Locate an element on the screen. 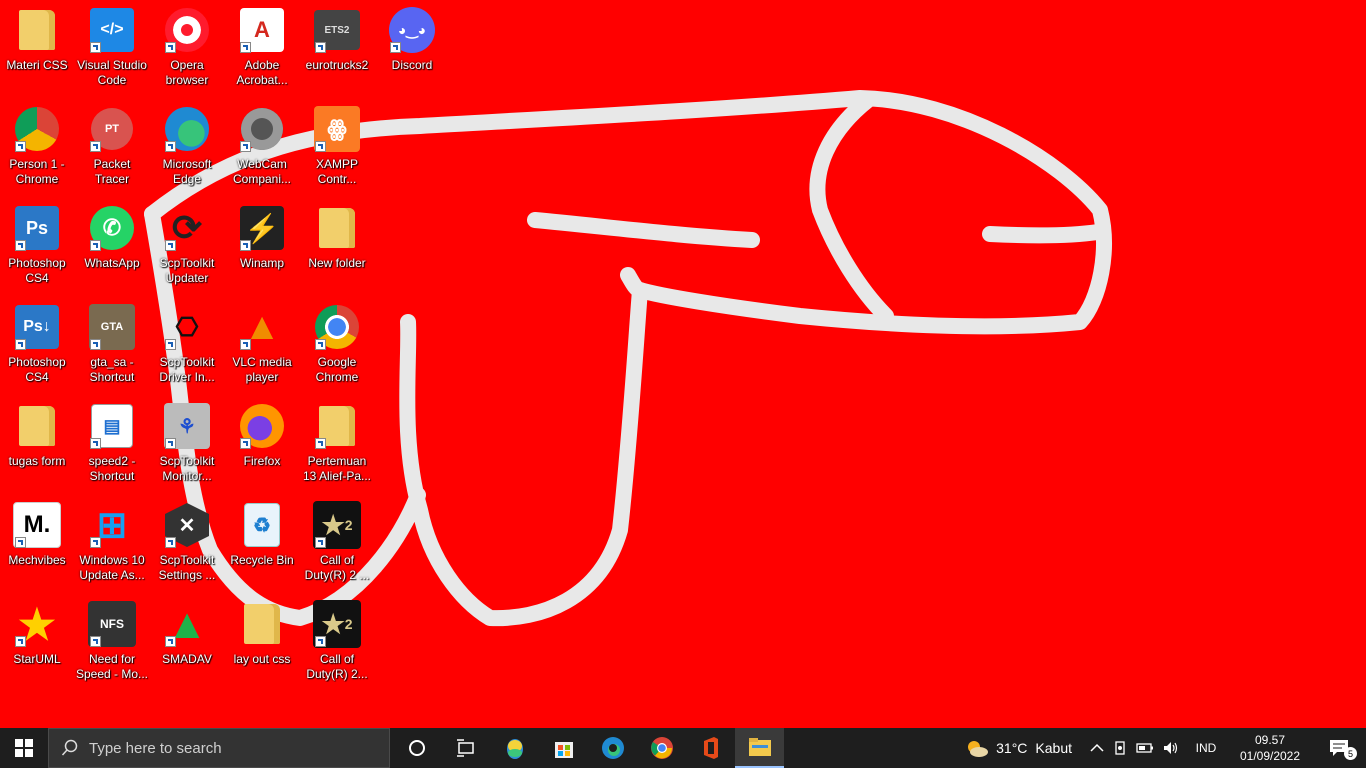 This screenshot has width=1366, height=768. search-placeholder: Type here to search is located at coordinates (155, 748).